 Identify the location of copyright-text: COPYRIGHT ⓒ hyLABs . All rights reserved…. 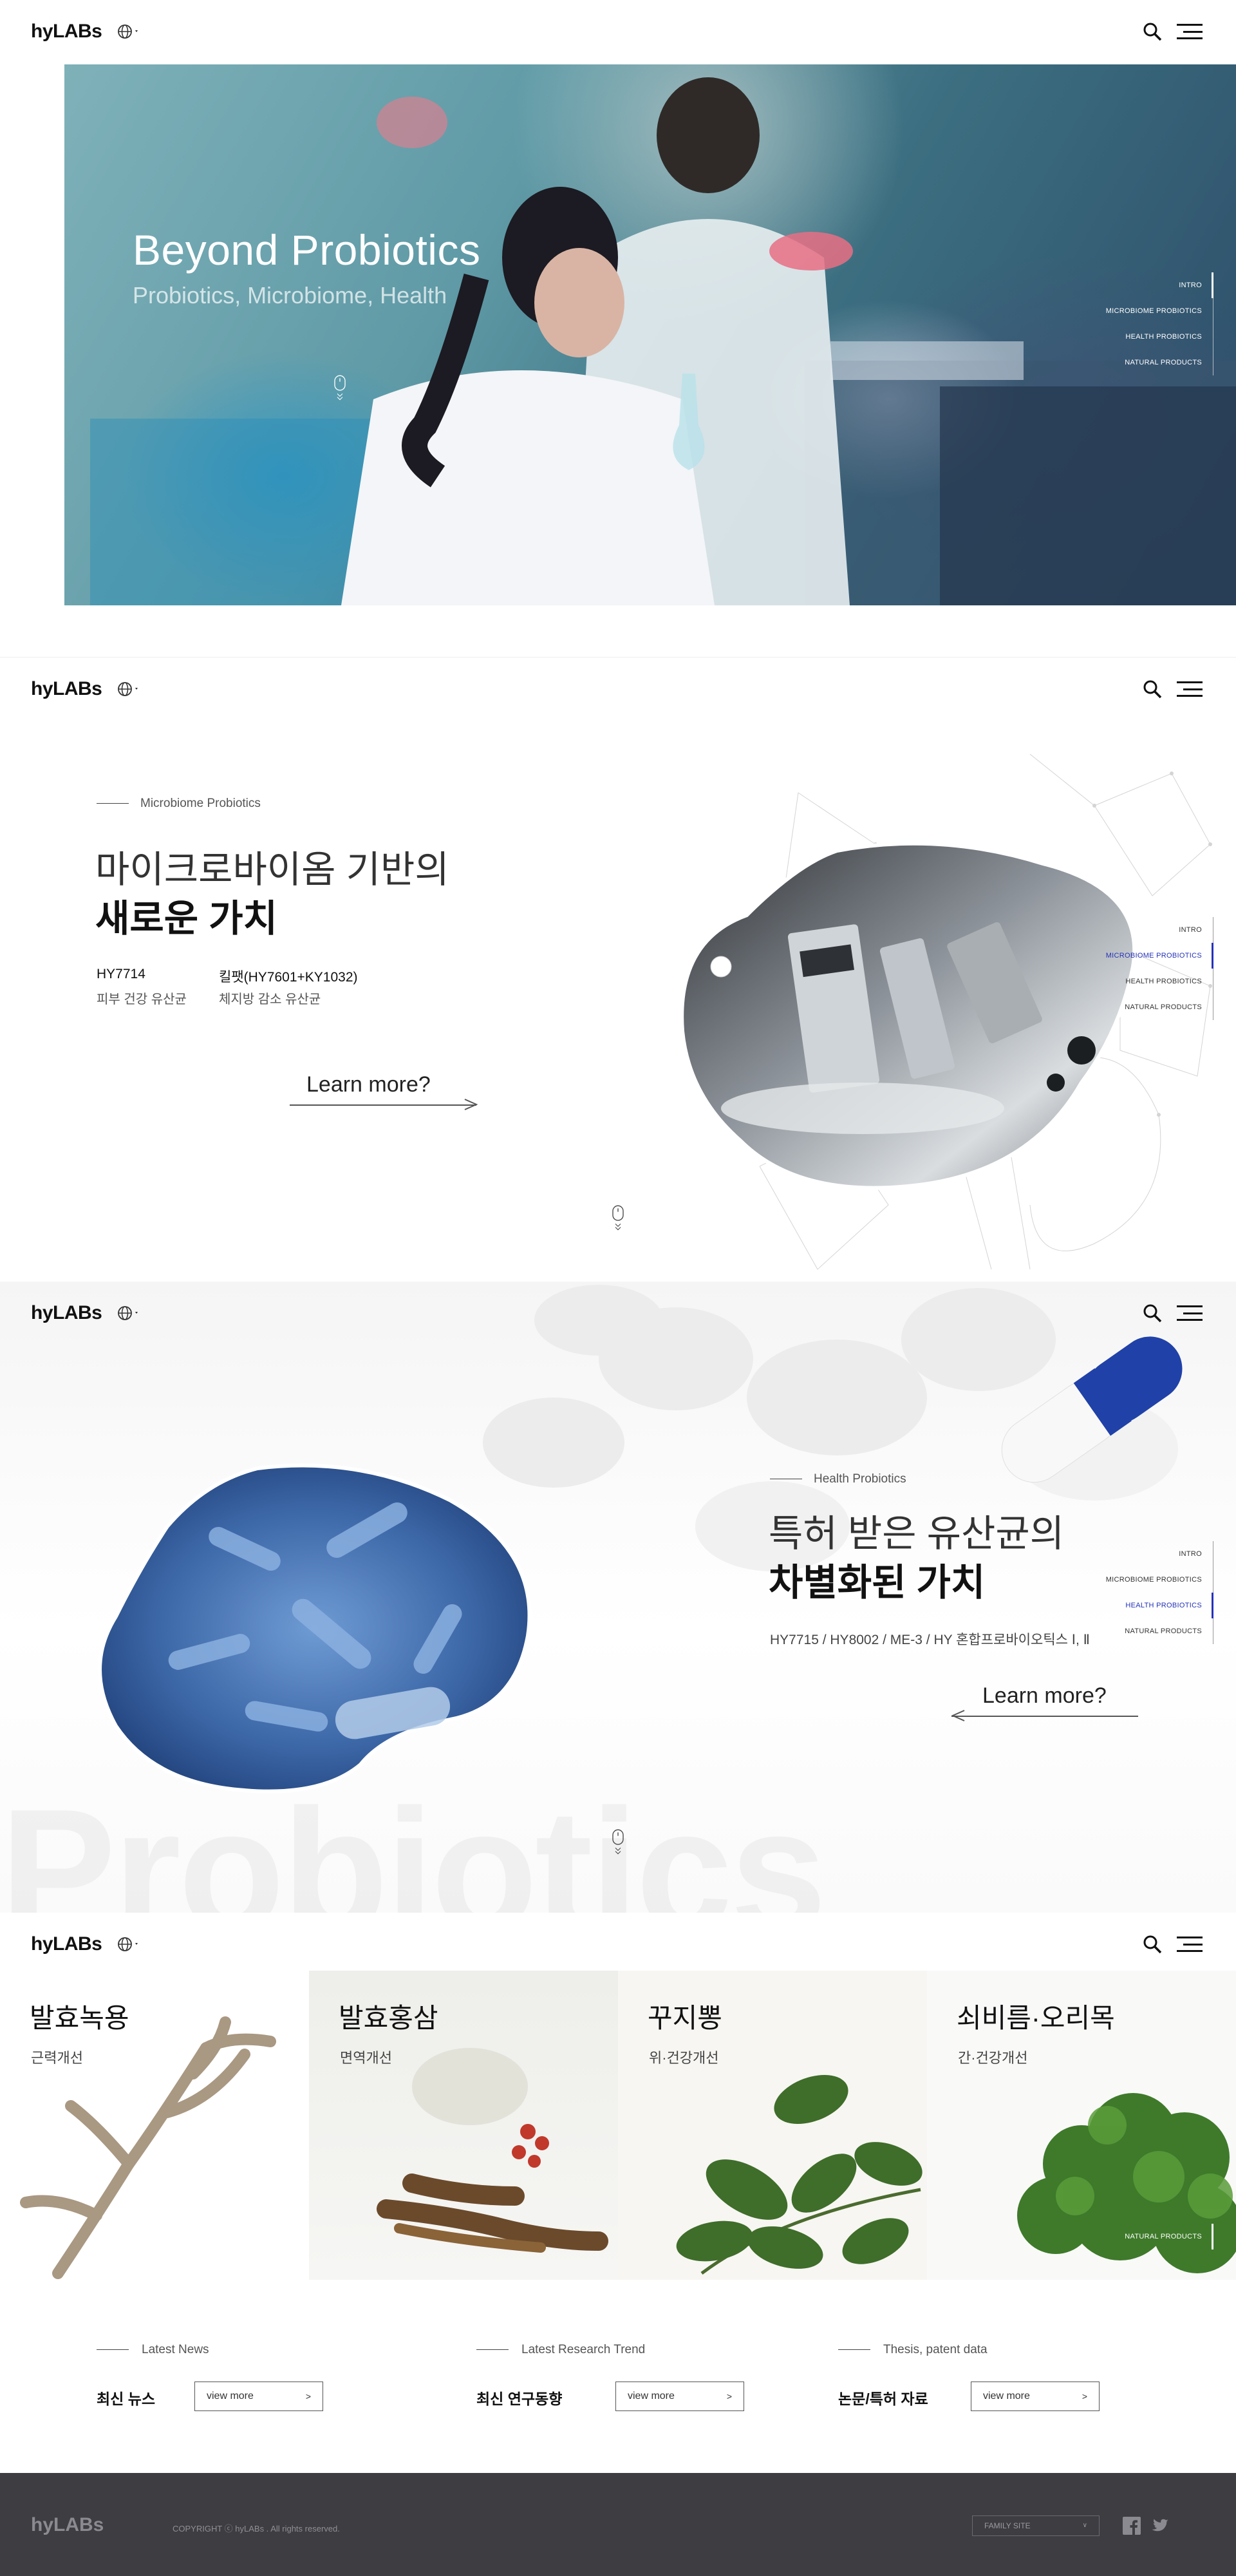
(256, 2528).